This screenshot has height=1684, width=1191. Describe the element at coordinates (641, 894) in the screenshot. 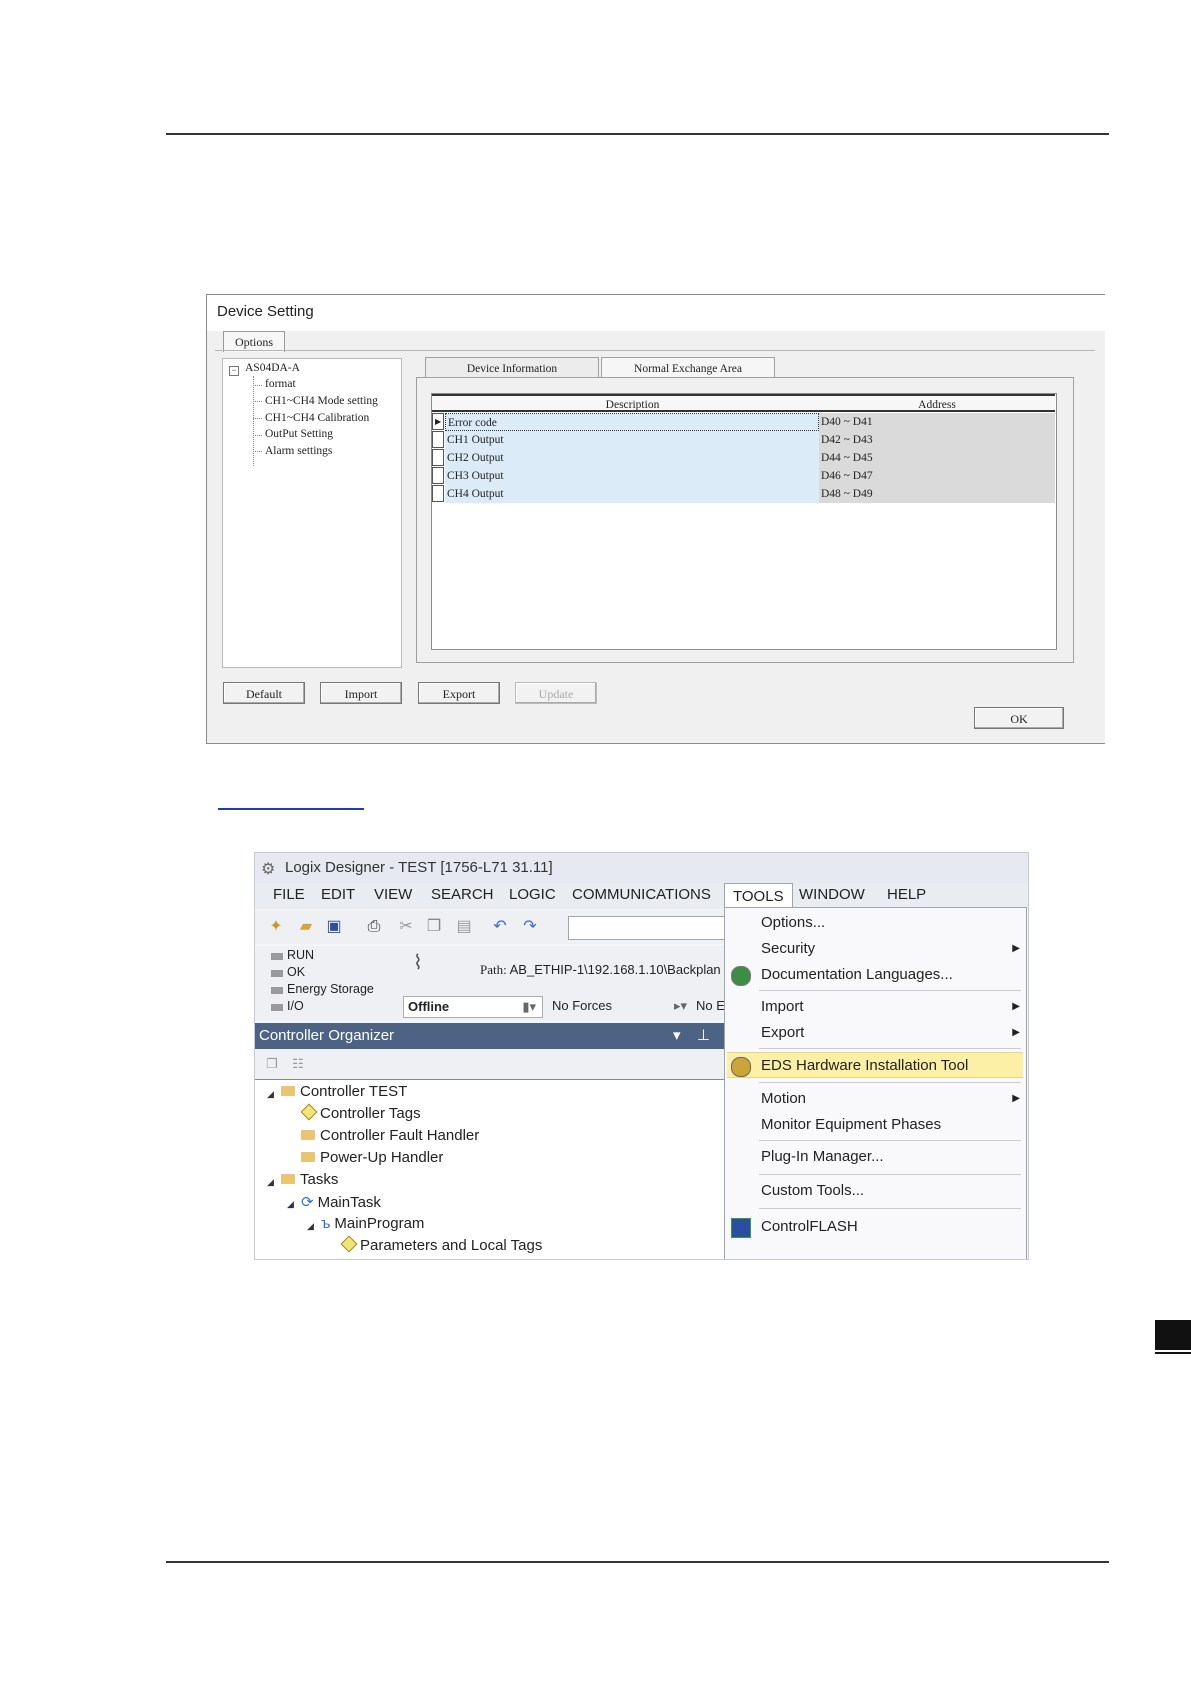

I see `menu-communications: COMMUNICATIONS` at that location.